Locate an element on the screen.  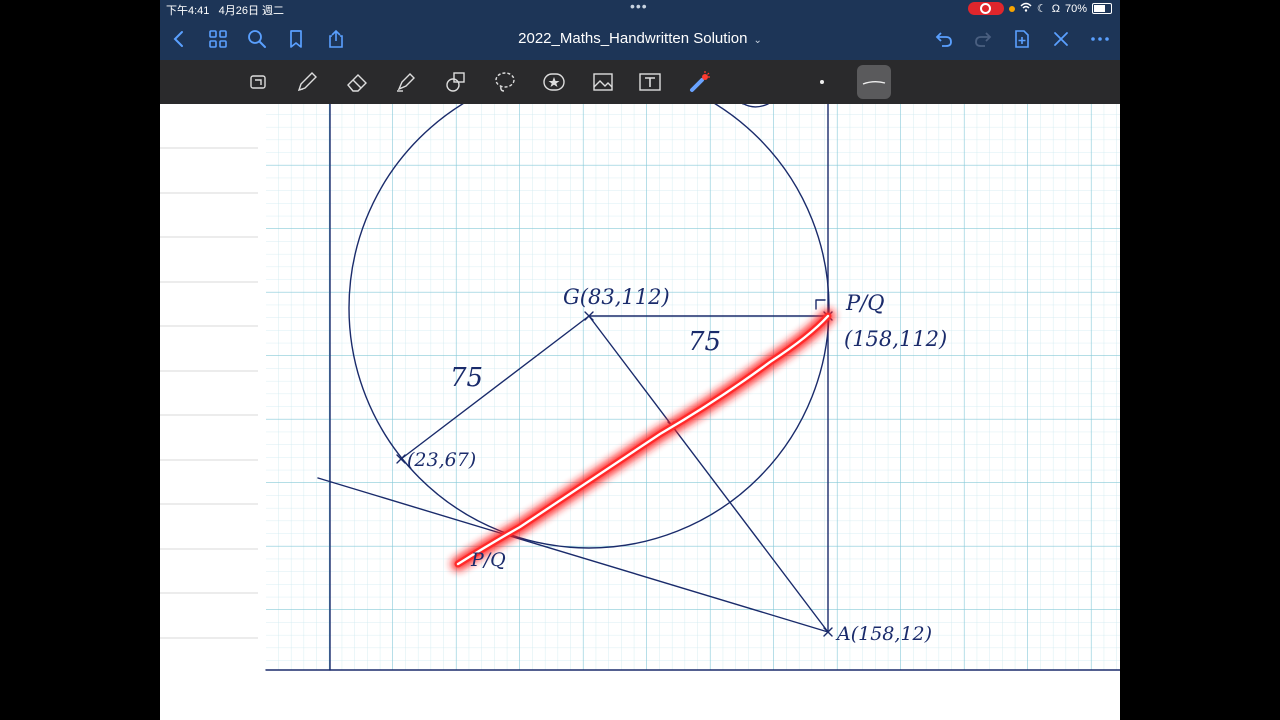
label-PQ-right-coord: (158,112) is located at coordinates (895, 339).